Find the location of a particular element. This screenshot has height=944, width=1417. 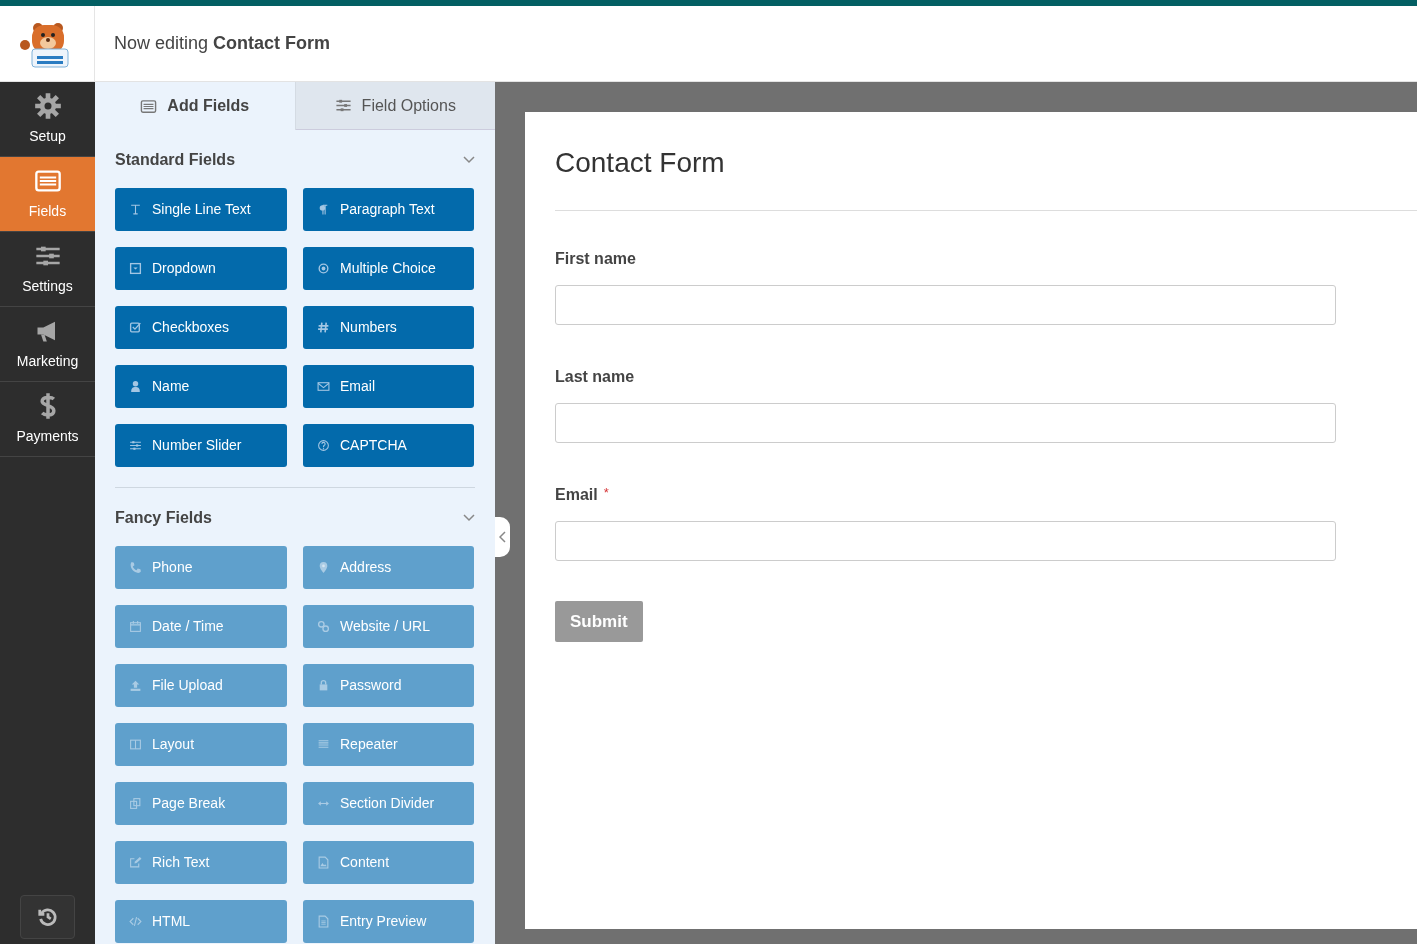

envelope-icon is located at coordinates (323, 386).